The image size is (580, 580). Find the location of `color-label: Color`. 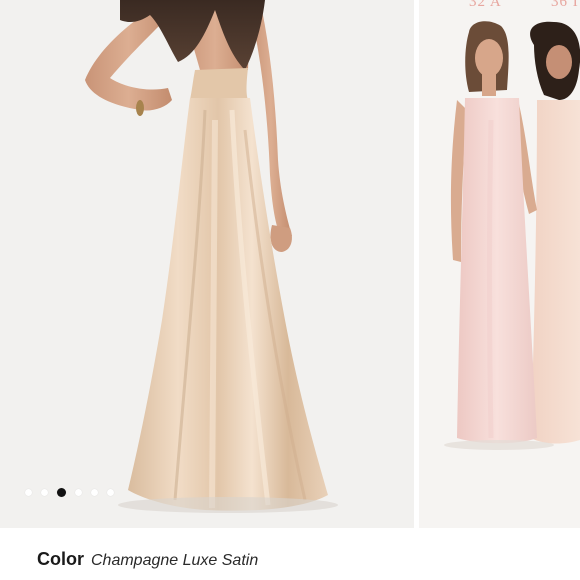

color-label: Color is located at coordinates (60, 559).